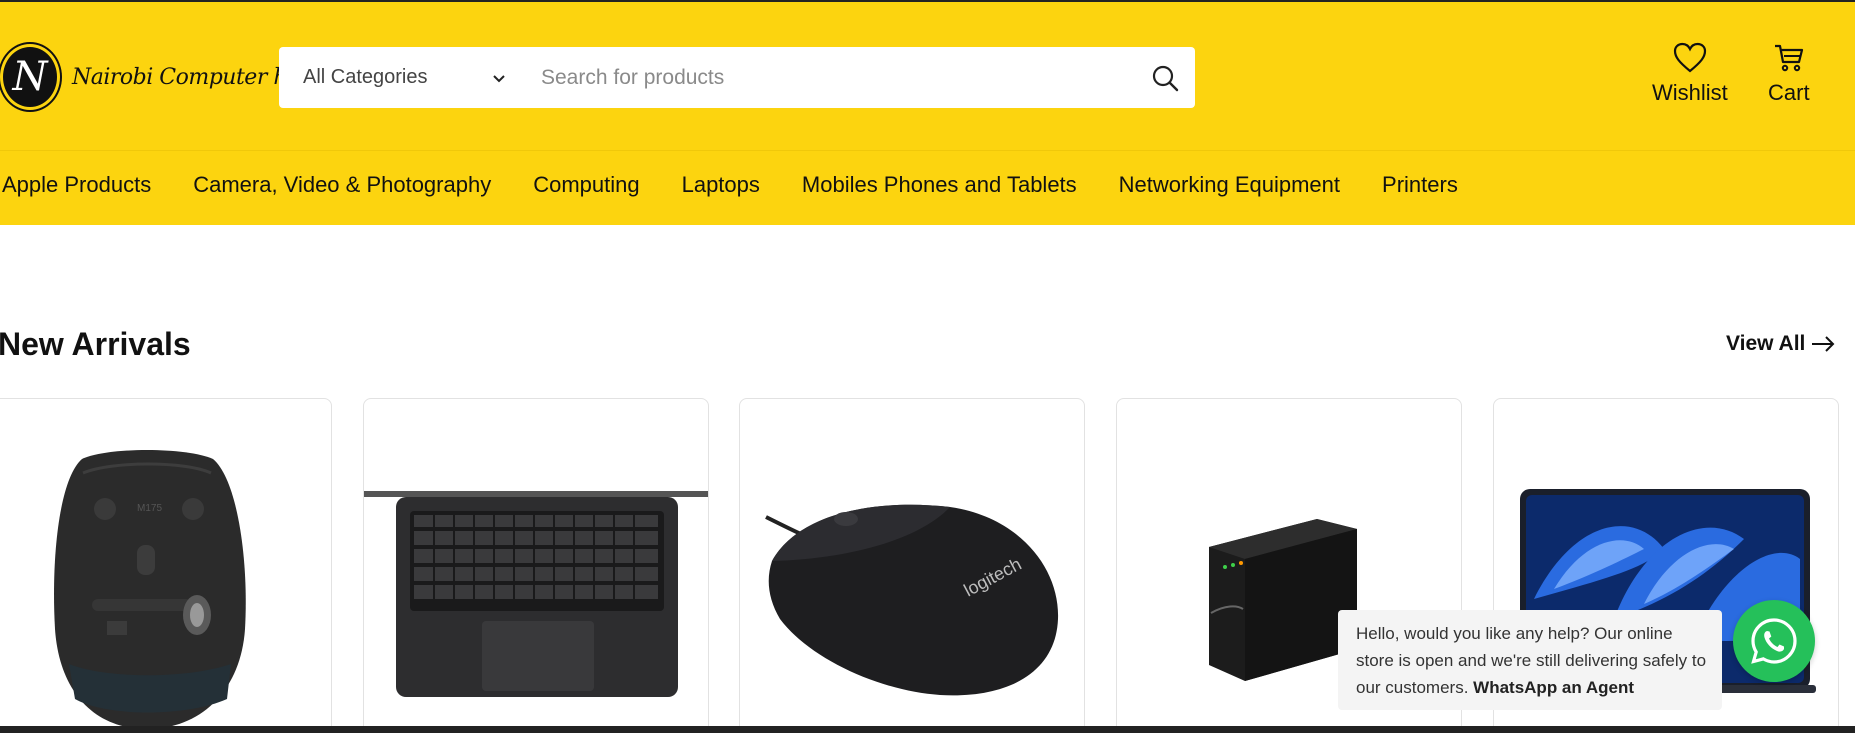  I want to click on header-divider, so click(927, 150).